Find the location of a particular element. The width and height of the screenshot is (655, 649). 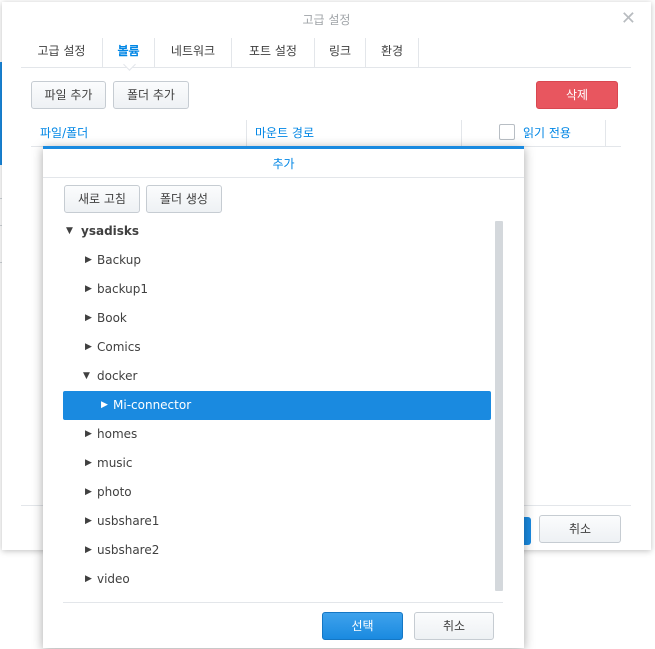

tree-node-label: ysadisks is located at coordinates (110, 231).